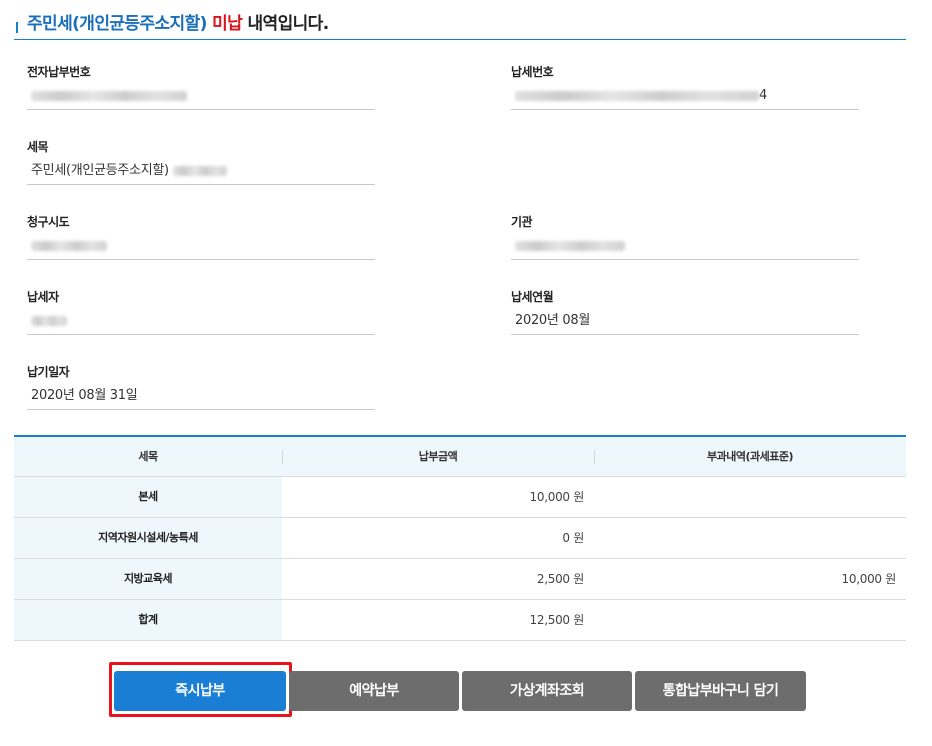 The height and width of the screenshot is (746, 932). What do you see at coordinates (48, 372) in the screenshot?
I see `field-label: 납기일자` at bounding box center [48, 372].